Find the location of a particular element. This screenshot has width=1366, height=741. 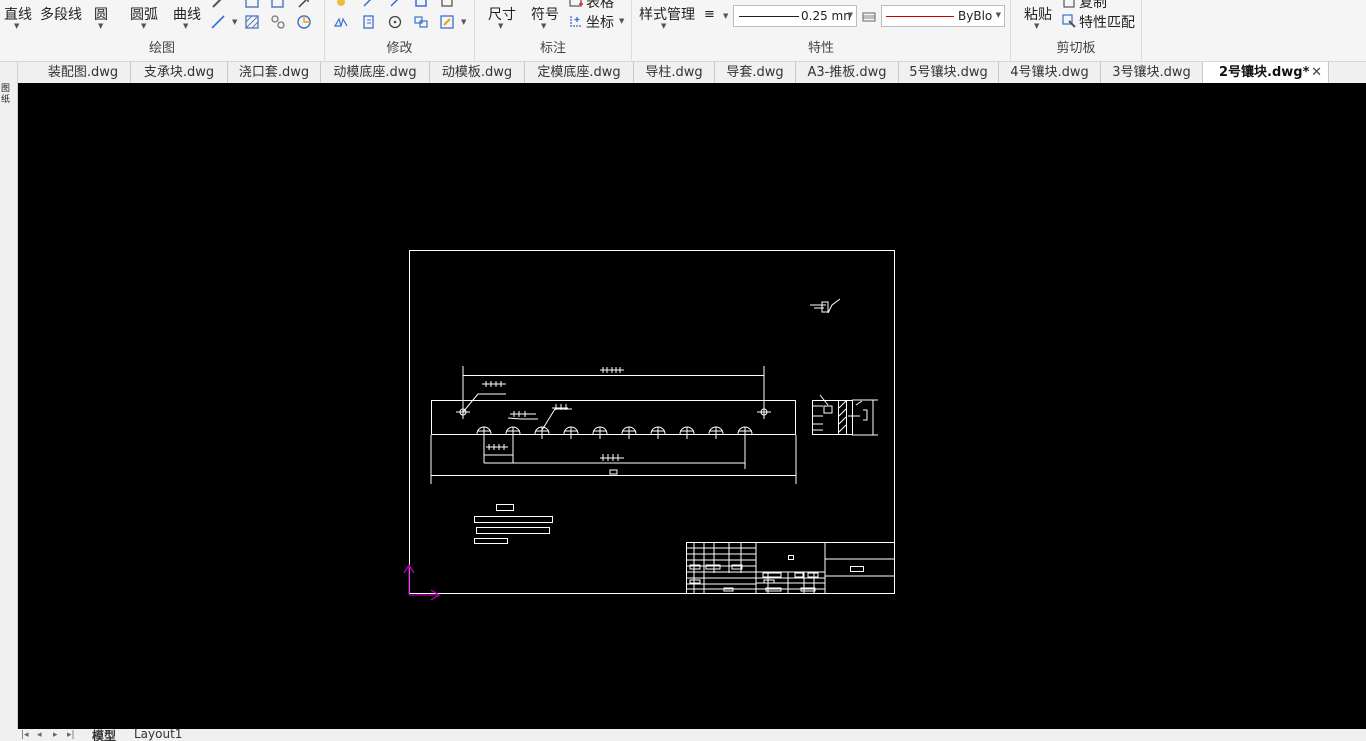

symbol-dropdown-icon: ▼ is located at coordinates (543, 26).